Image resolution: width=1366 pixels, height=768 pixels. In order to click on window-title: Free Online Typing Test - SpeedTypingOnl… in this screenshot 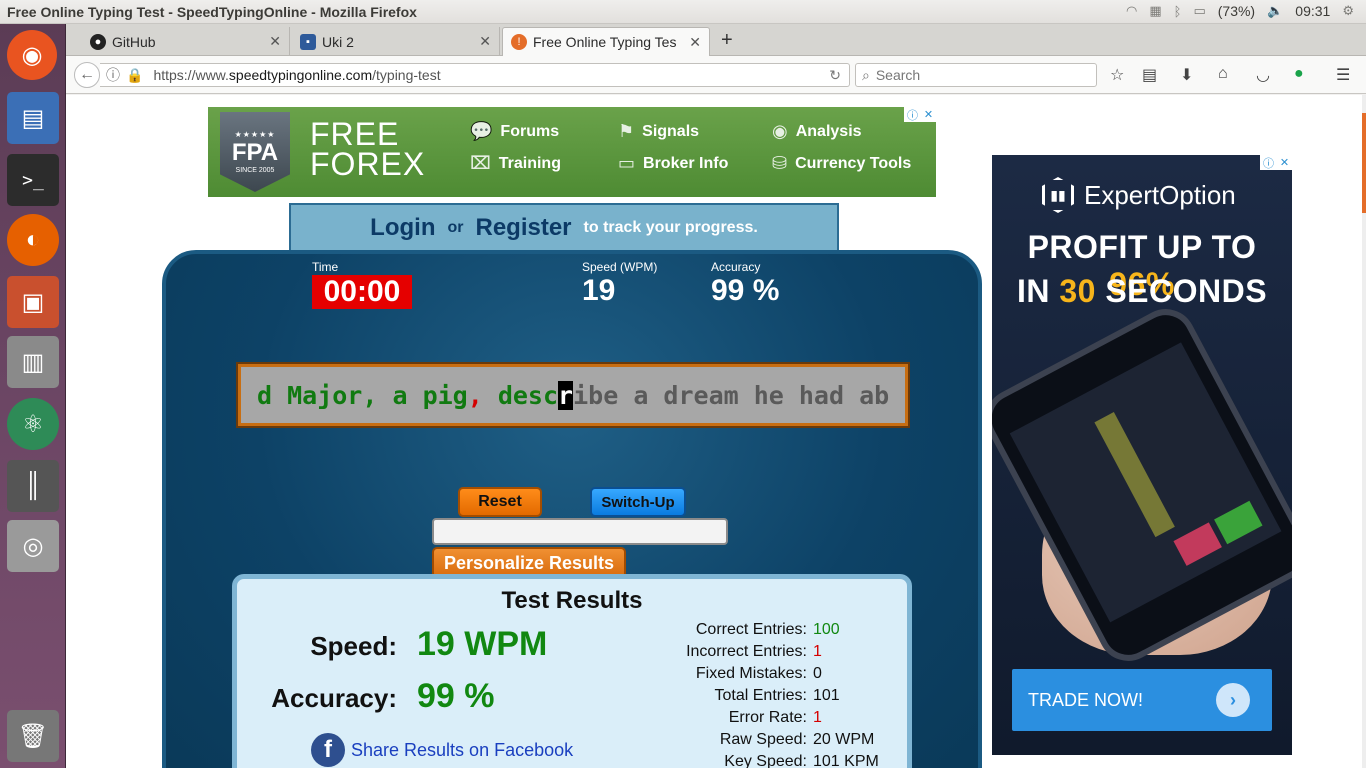, I will do `click(212, 12)`.